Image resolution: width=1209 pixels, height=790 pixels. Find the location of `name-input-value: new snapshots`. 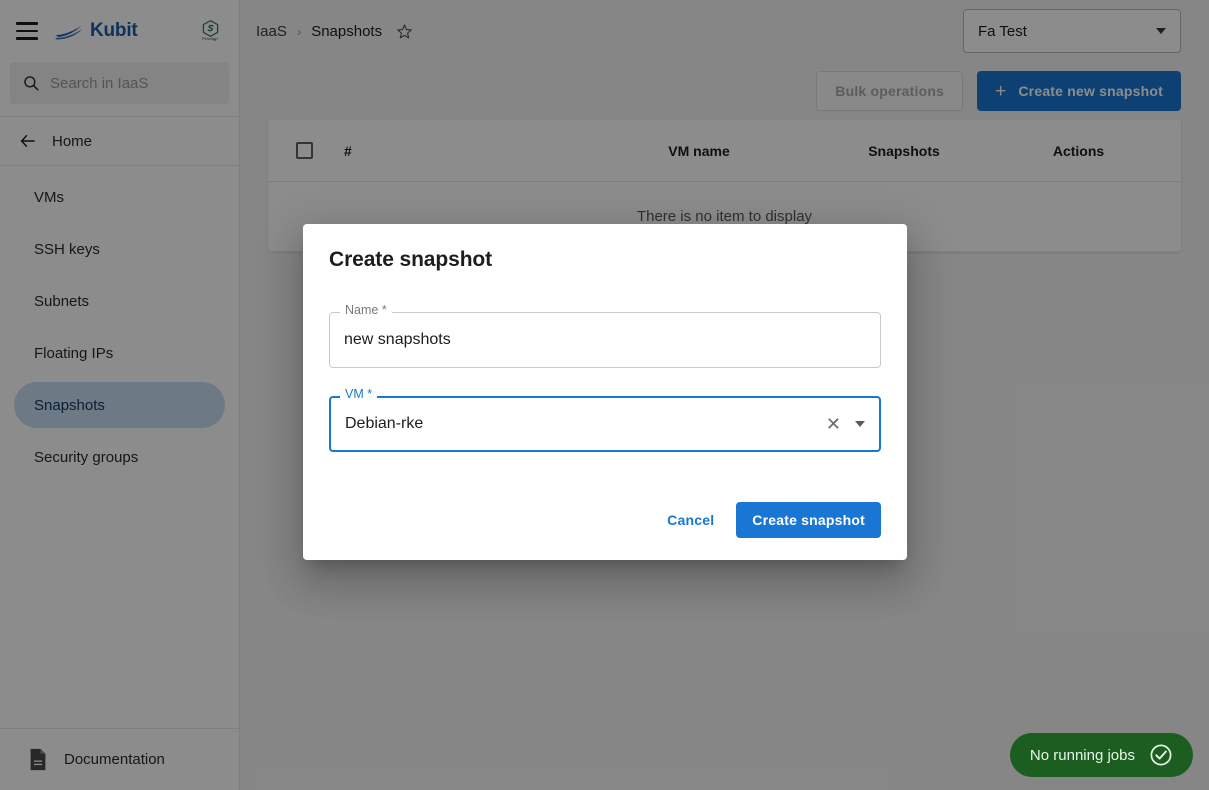

name-input-value: new snapshots is located at coordinates (397, 339).